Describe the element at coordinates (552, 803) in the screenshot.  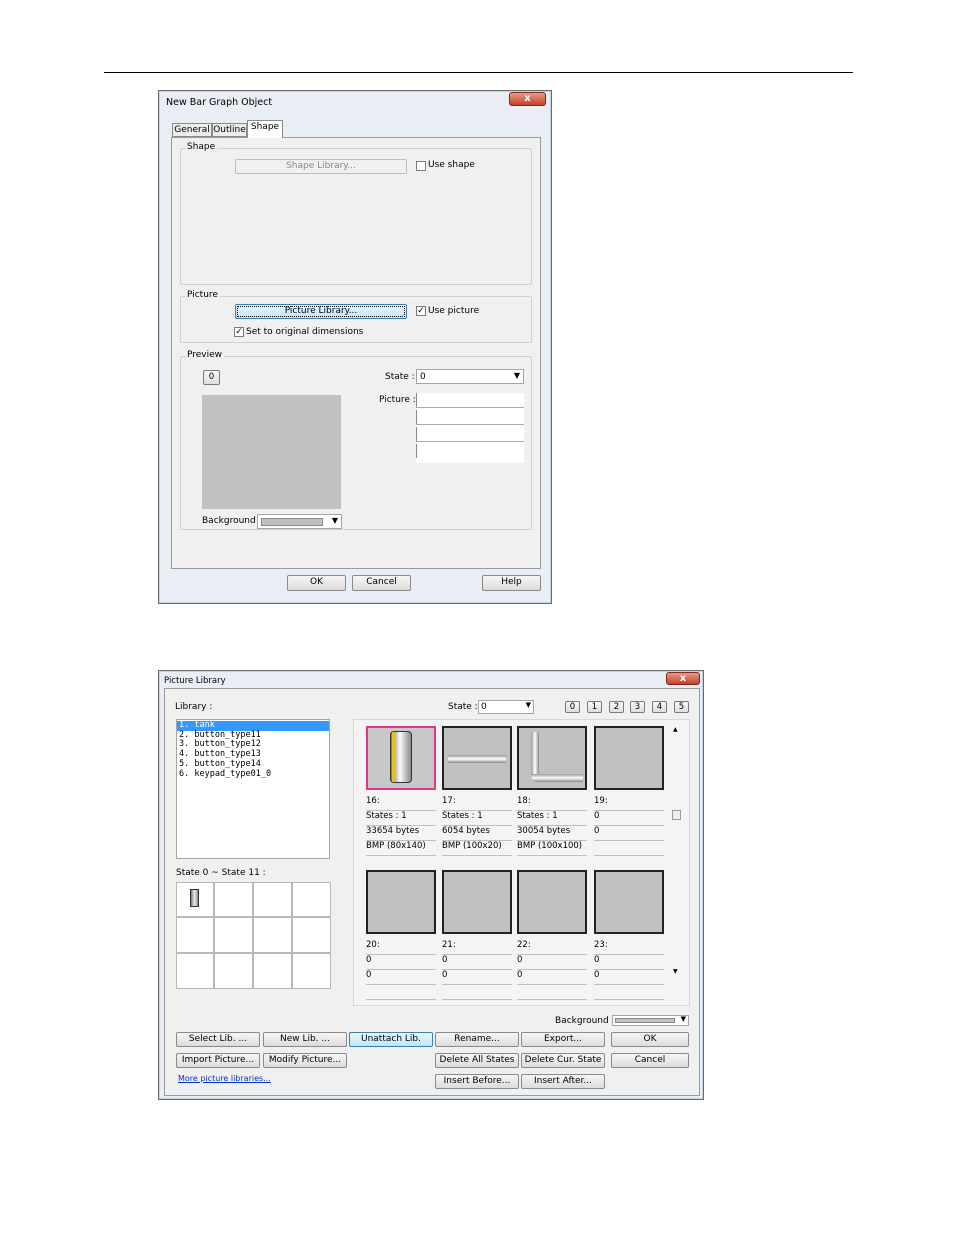
I see `picture-id: 18:` at that location.